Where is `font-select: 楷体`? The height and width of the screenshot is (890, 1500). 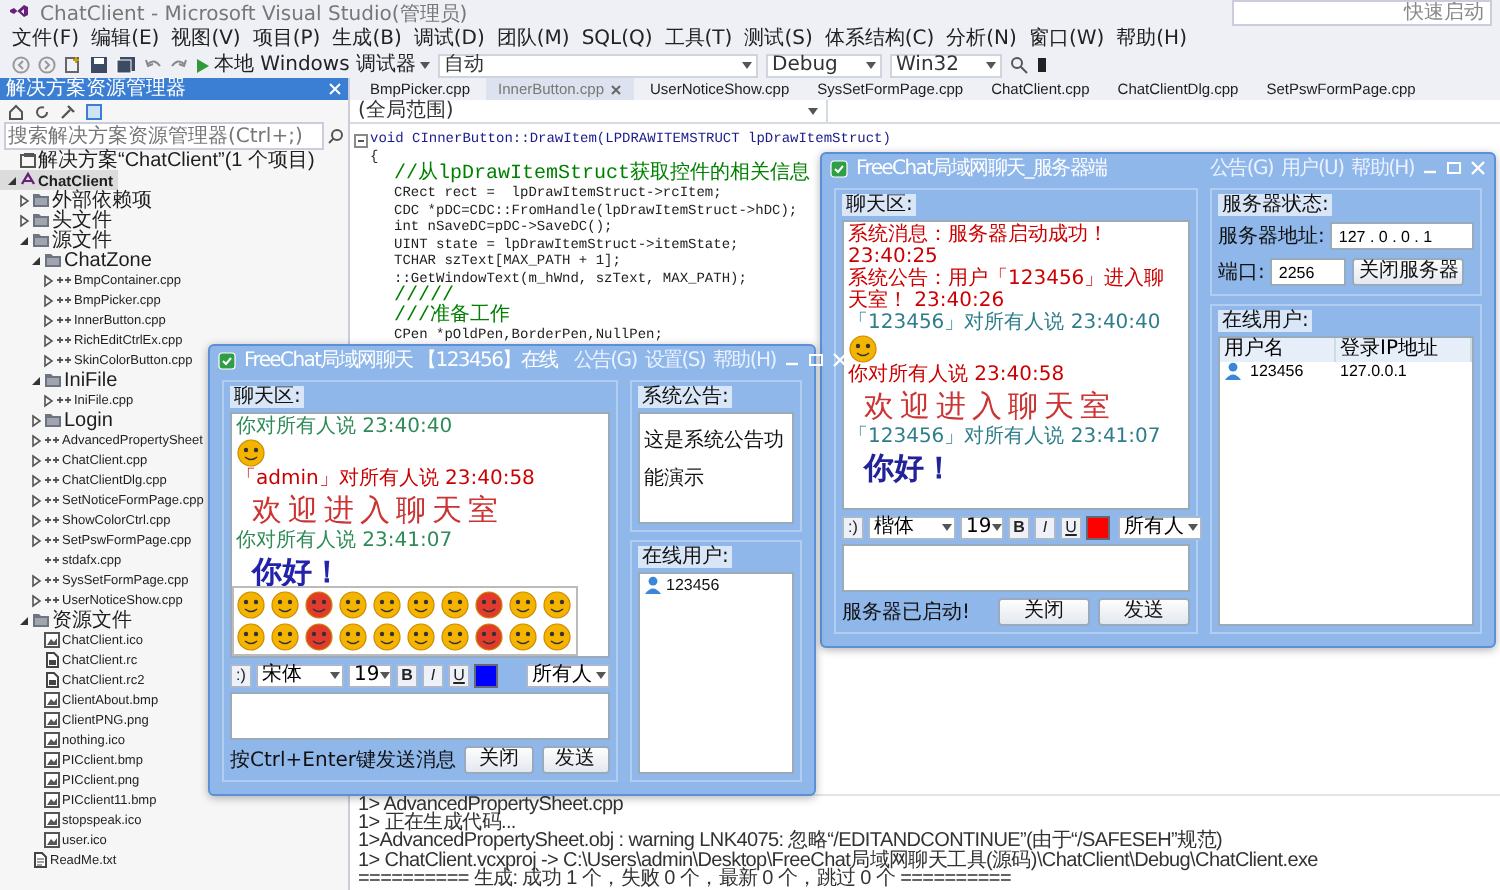
font-select: 楷体 is located at coordinates (912, 527).